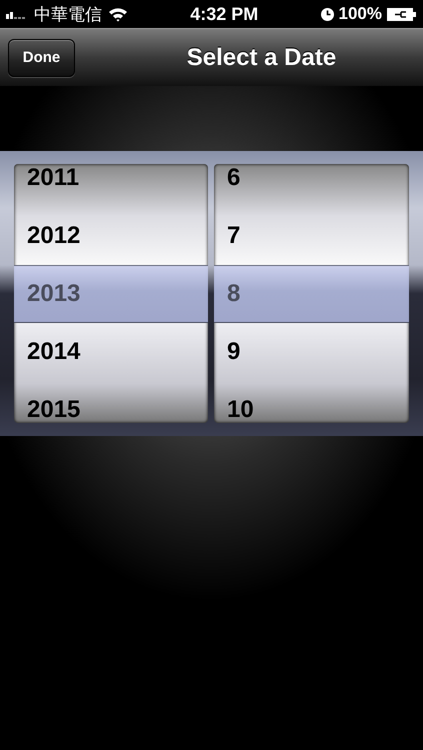 This screenshot has width=423, height=750. I want to click on nav-title: Select a Date, so click(262, 58).